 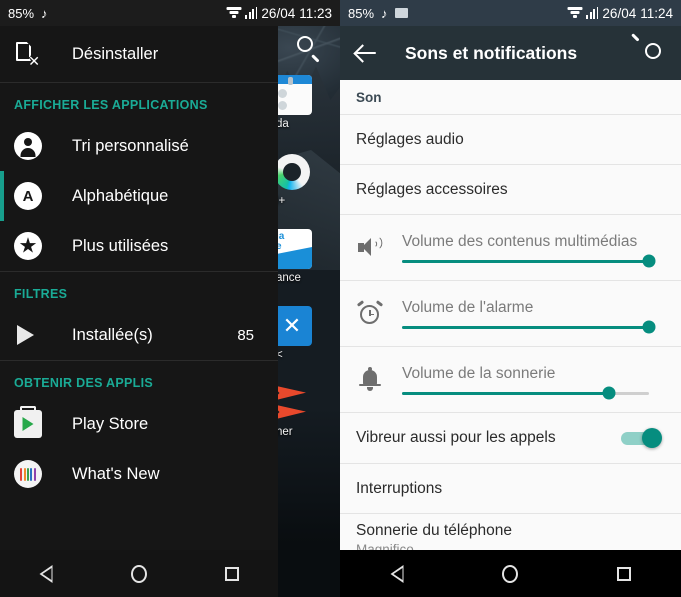 What do you see at coordinates (510, 97) in the screenshot?
I see `settings-section-header: Son` at bounding box center [510, 97].